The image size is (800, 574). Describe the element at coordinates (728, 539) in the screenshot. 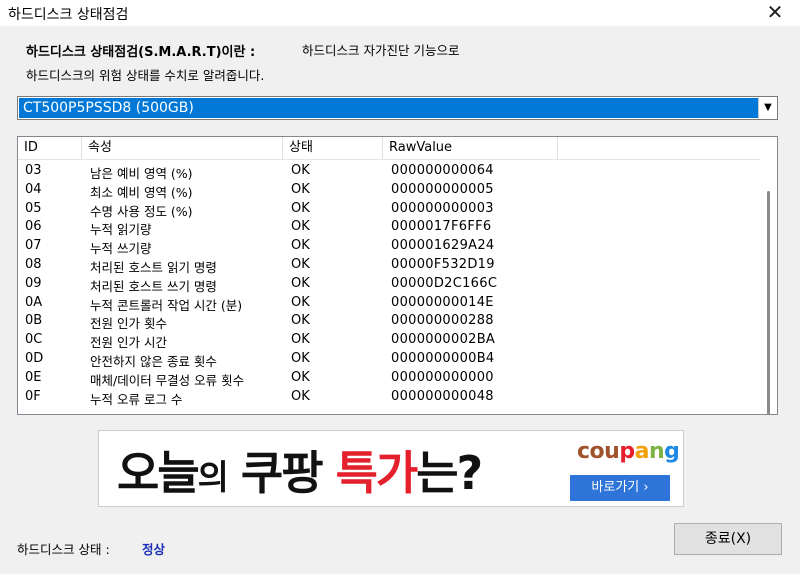

I see `exit-button: 종료(X)` at that location.